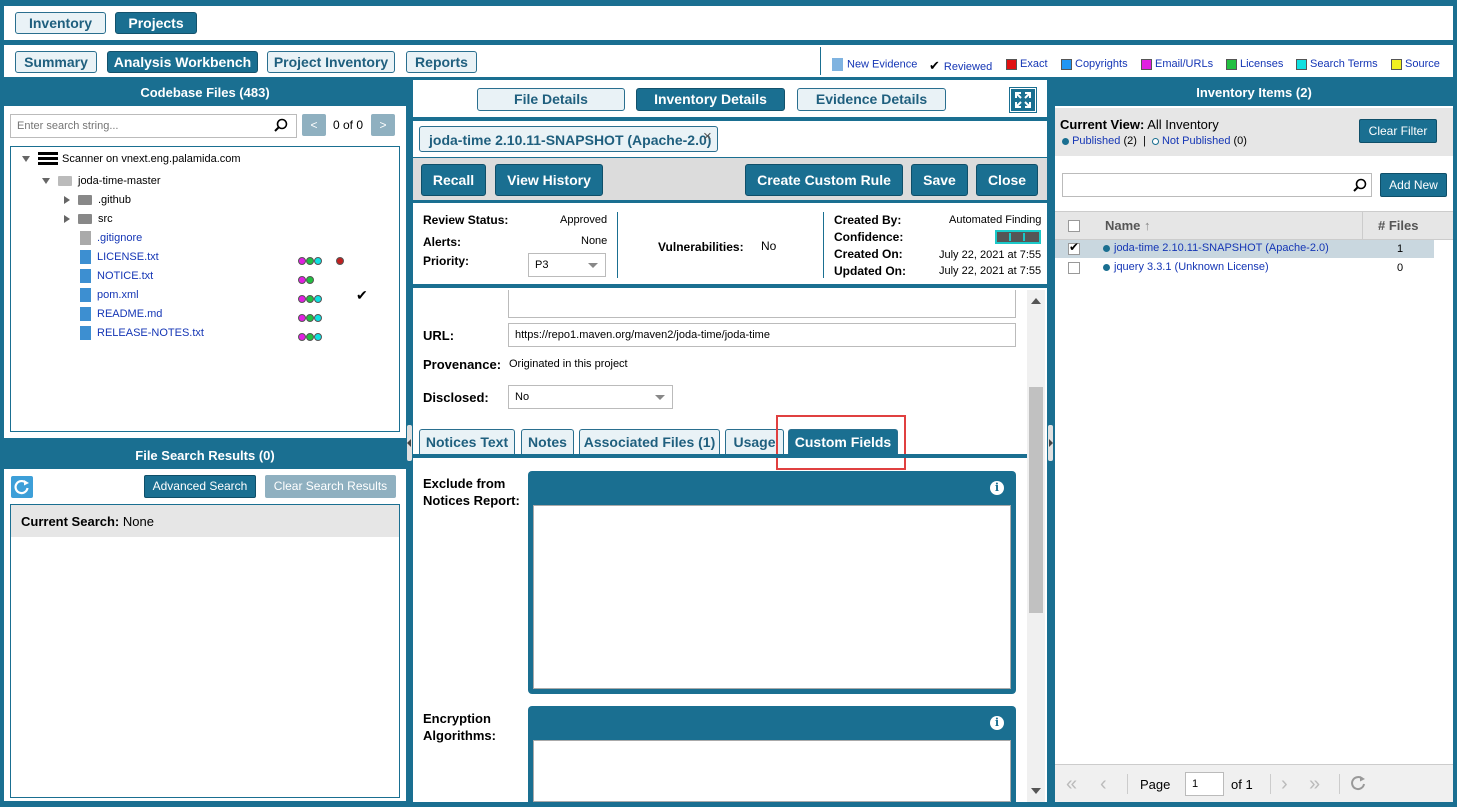 This screenshot has width=1457, height=807. What do you see at coordinates (205, 259) in the screenshot?
I see `codebase-files-panel: Codebase Files (483) < 0 of 0 >` at bounding box center [205, 259].